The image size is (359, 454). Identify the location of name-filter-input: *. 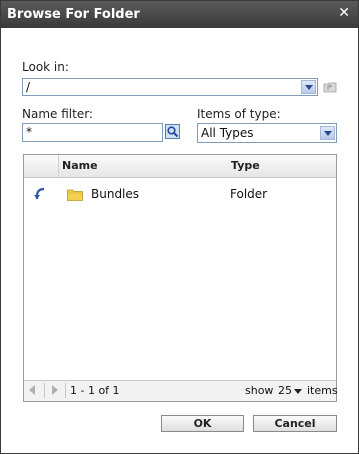
(92, 132).